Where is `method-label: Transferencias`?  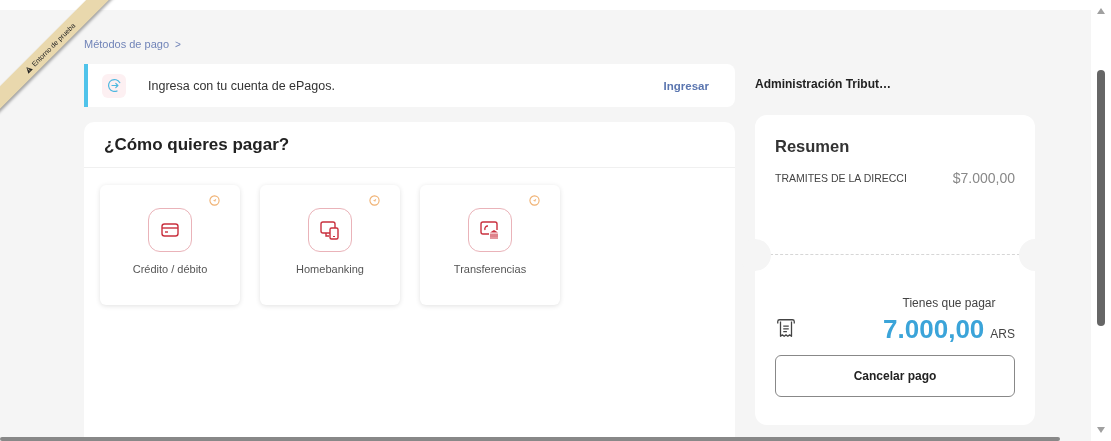
method-label: Transferencias is located at coordinates (490, 269).